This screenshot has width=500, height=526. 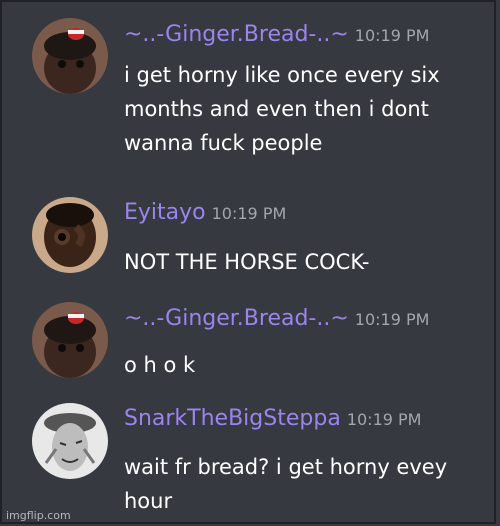 I want to click on message-header: Eyitayo 10:19 PM, so click(x=205, y=212).